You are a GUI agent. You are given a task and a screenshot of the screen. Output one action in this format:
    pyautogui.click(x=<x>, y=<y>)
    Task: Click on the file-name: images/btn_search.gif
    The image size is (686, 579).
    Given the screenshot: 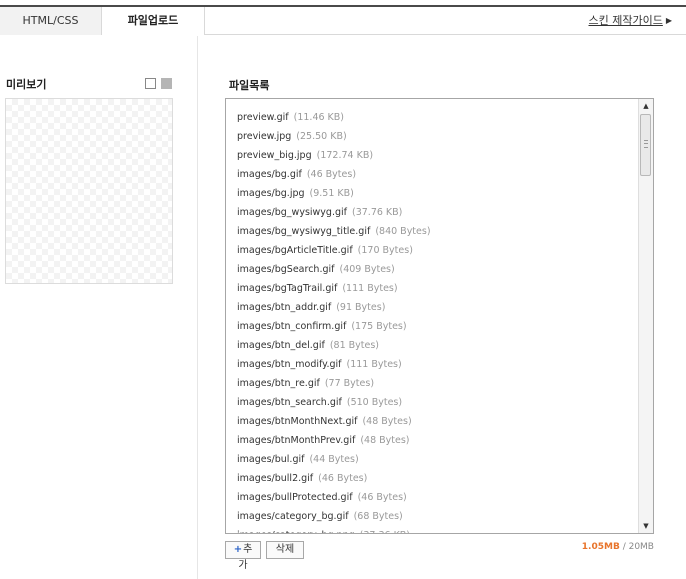 What is the action you would take?
    pyautogui.click(x=289, y=402)
    